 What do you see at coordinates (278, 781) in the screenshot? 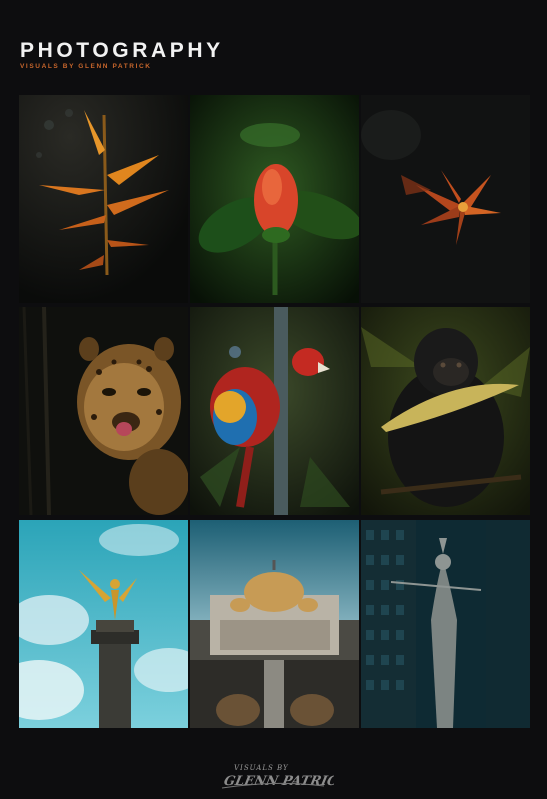
I see `svg-text: GLENN PATRICK` at bounding box center [278, 781].